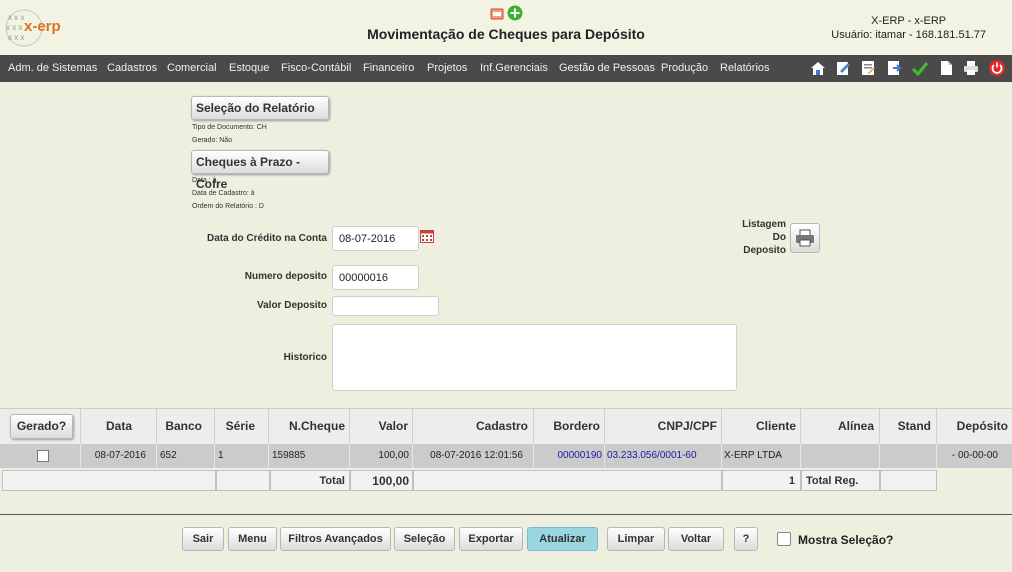 Image resolution: width=1012 pixels, height=572 pixels. What do you see at coordinates (375, 277) in the screenshot?
I see `numero-deposito-input` at bounding box center [375, 277].